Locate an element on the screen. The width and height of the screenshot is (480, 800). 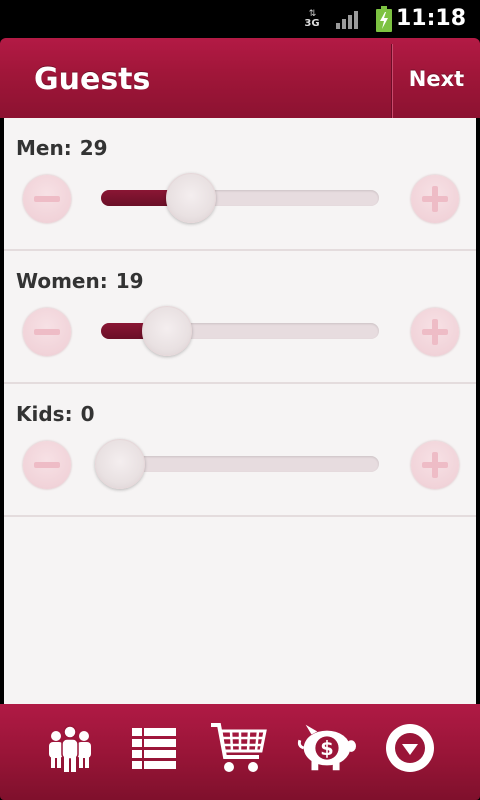
tab-guests is located at coordinates (70, 748).